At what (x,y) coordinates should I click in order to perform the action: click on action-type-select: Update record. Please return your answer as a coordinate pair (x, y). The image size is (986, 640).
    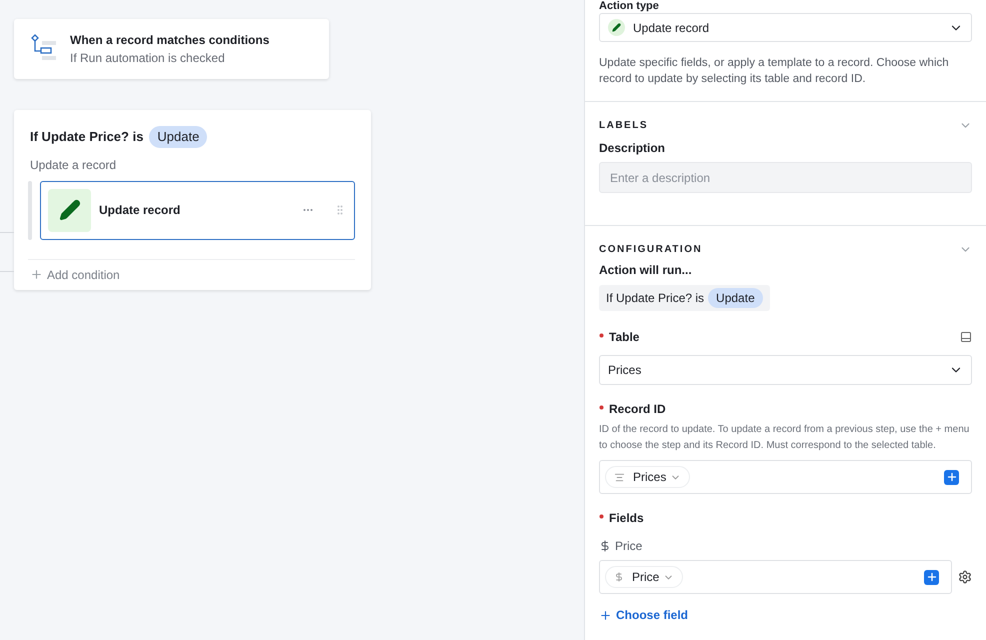
    Looking at the image, I should click on (785, 27).